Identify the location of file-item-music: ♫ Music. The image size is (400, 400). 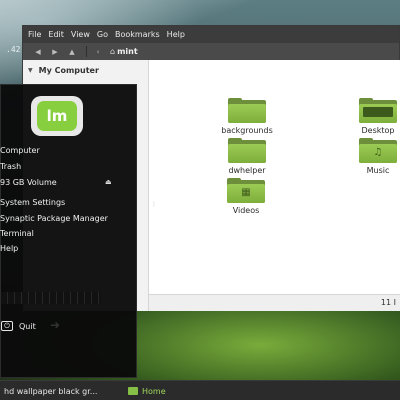
(374, 156).